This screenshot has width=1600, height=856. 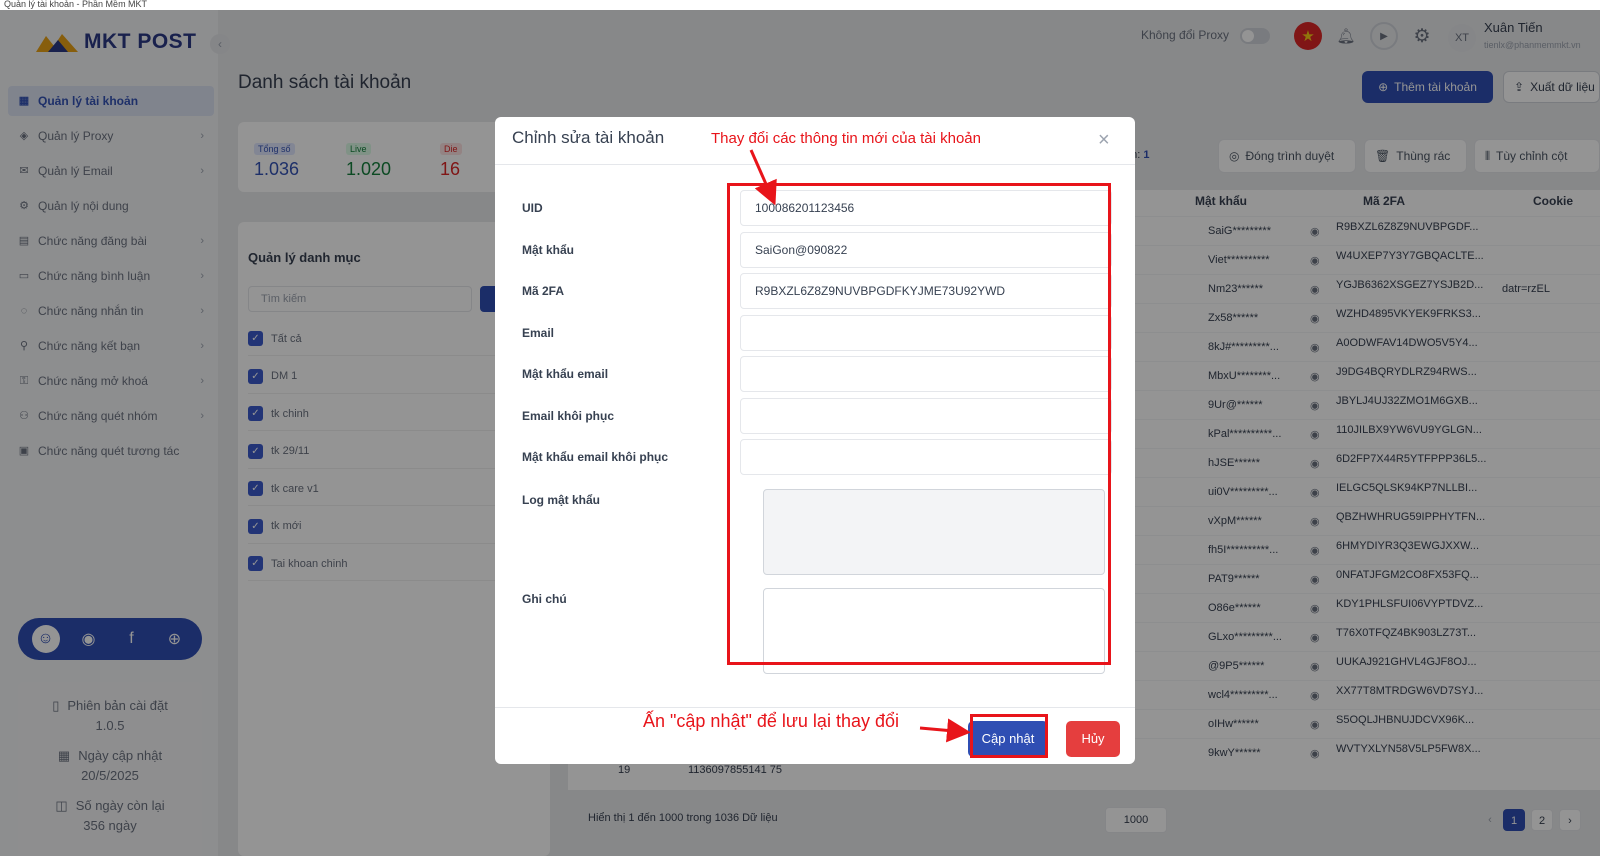 What do you see at coordinates (763, 177) in the screenshot?
I see `annotation-arrow-top` at bounding box center [763, 177].